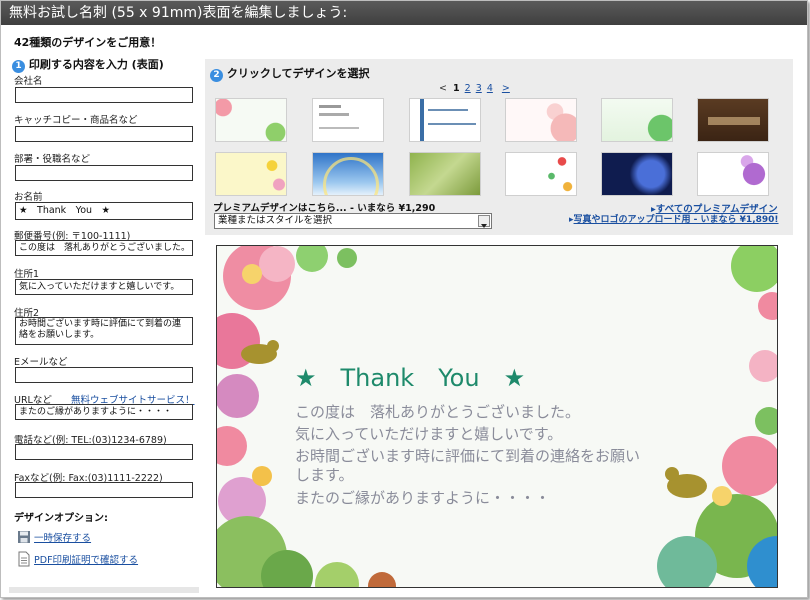  I want to click on card-line-5: またのご縁がありますように・・・・, so click(423, 498).